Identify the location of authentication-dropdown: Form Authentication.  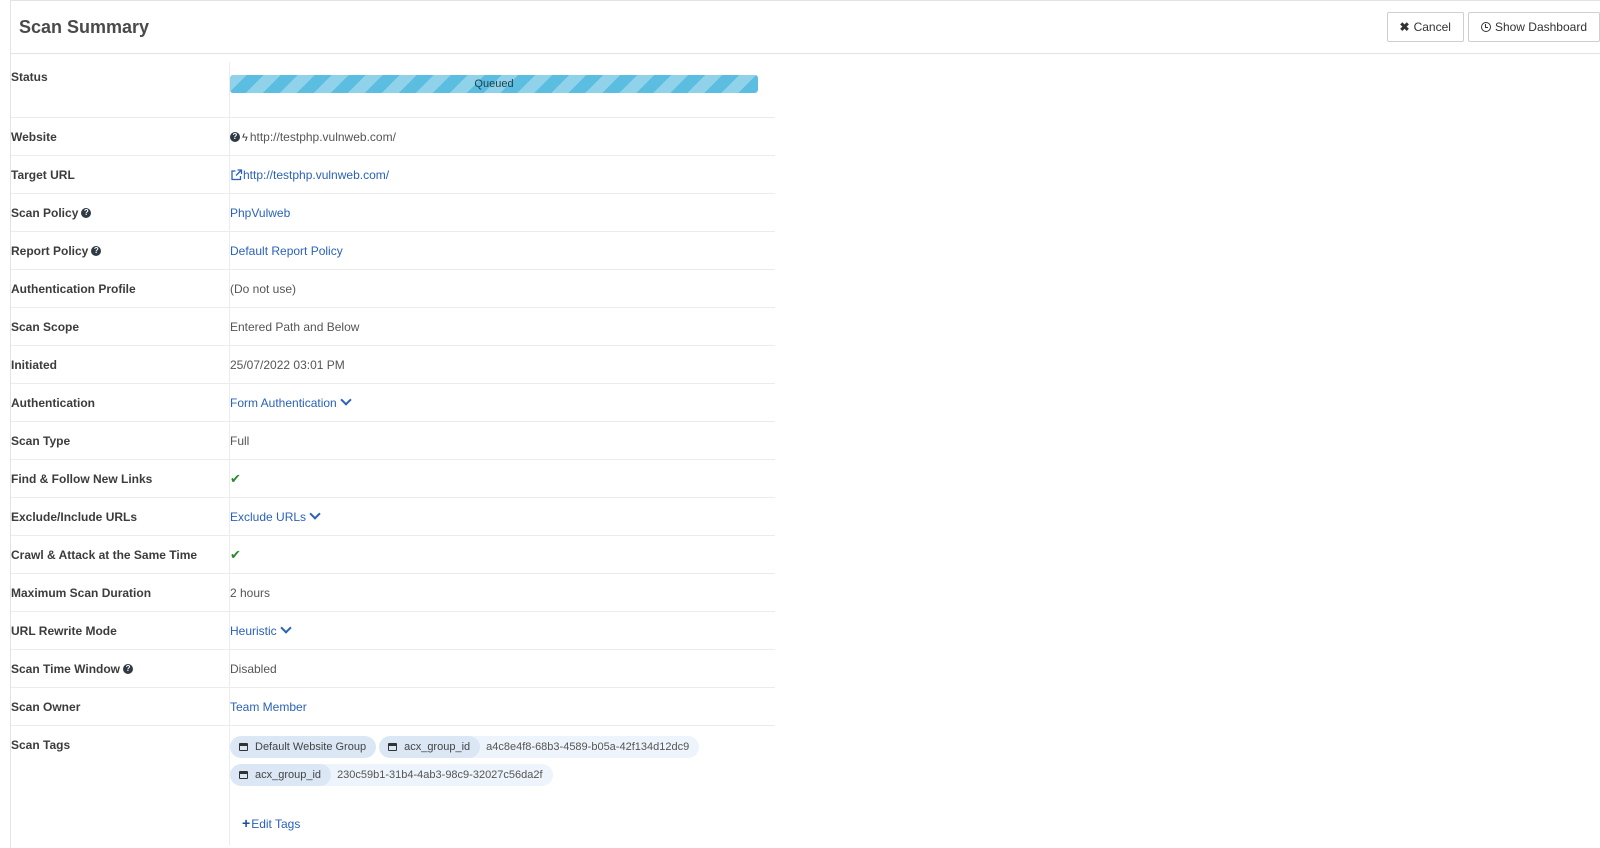
(291, 401).